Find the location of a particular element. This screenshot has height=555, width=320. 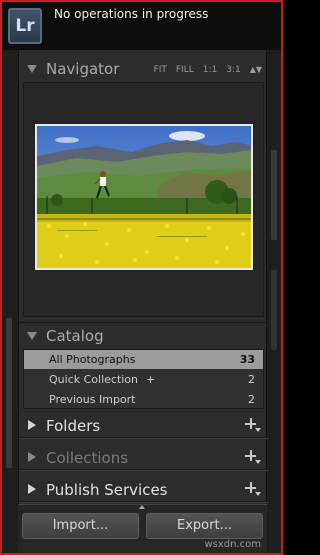

navigator-header: Navigator FIT FILL 1:1 3:1 ▲▼ is located at coordinates (143, 69).